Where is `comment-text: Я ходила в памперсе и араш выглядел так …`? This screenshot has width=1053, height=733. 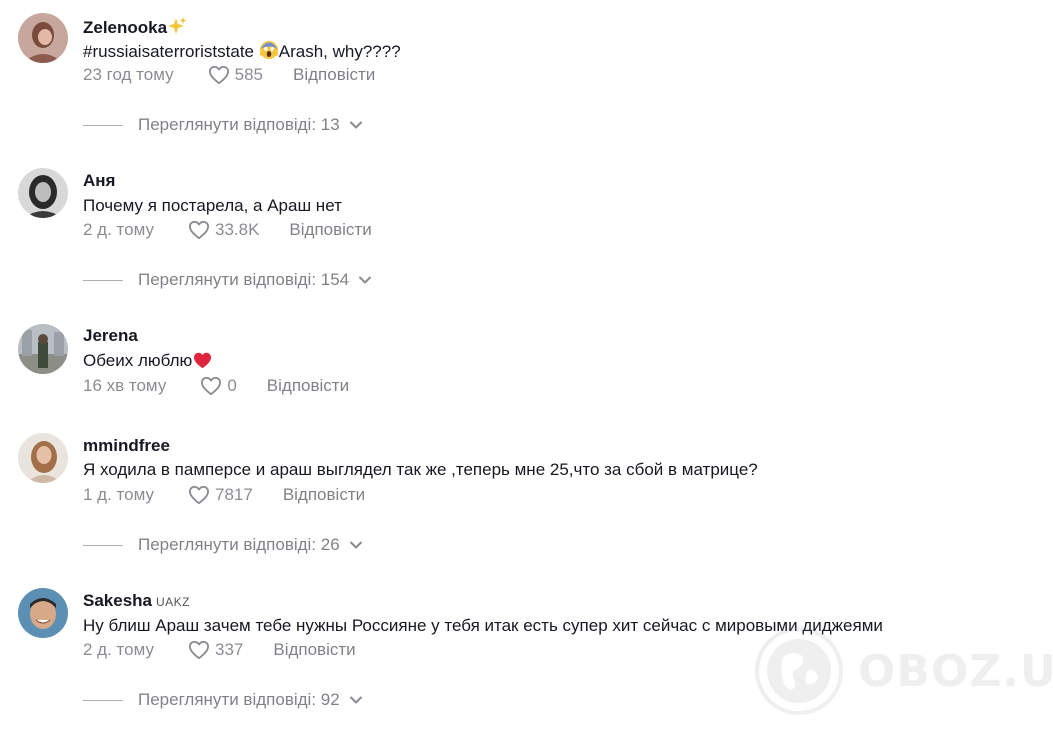 comment-text: Я ходила в памперсе и араш выглядел так … is located at coordinates (420, 469).